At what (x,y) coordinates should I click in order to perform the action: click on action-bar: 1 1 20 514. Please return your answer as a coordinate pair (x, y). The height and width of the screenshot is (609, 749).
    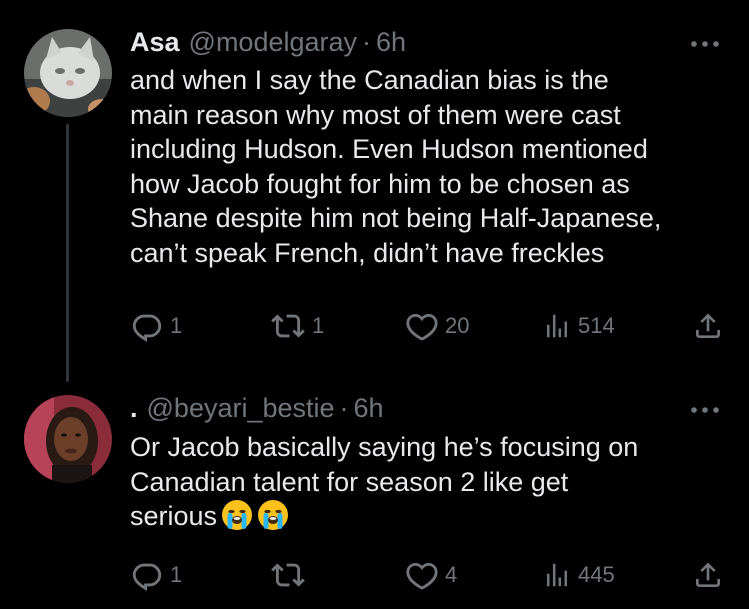
    Looking at the image, I should click on (374, 326).